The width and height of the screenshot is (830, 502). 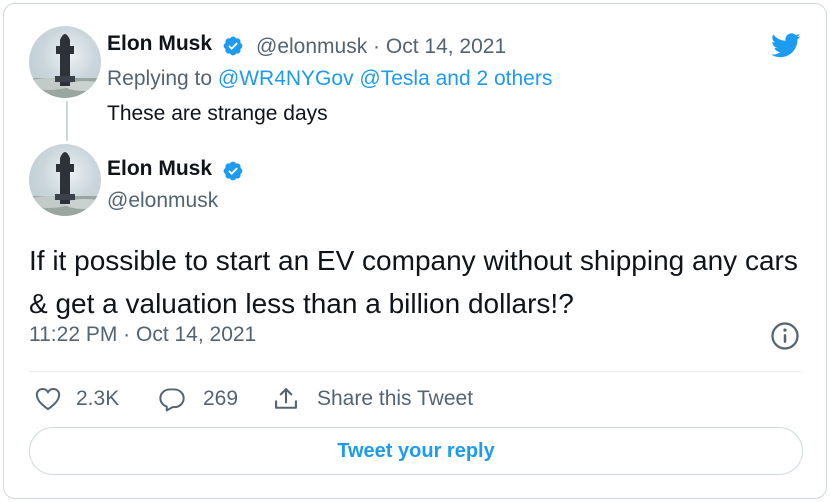 What do you see at coordinates (162, 201) in the screenshot?
I see `main-author-handle: @elonmusk` at bounding box center [162, 201].